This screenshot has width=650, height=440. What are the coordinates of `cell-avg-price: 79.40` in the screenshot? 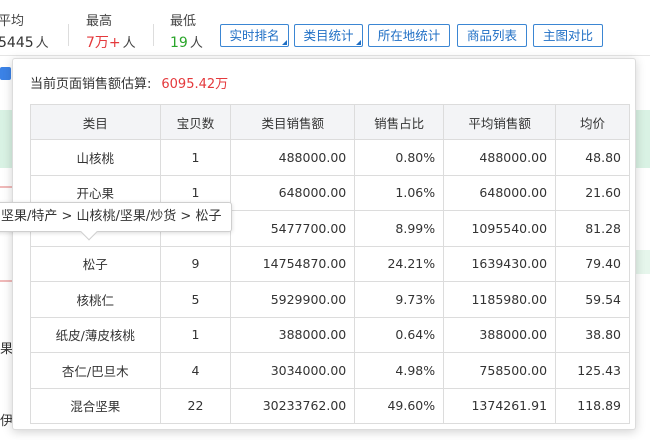 It's located at (592, 263).